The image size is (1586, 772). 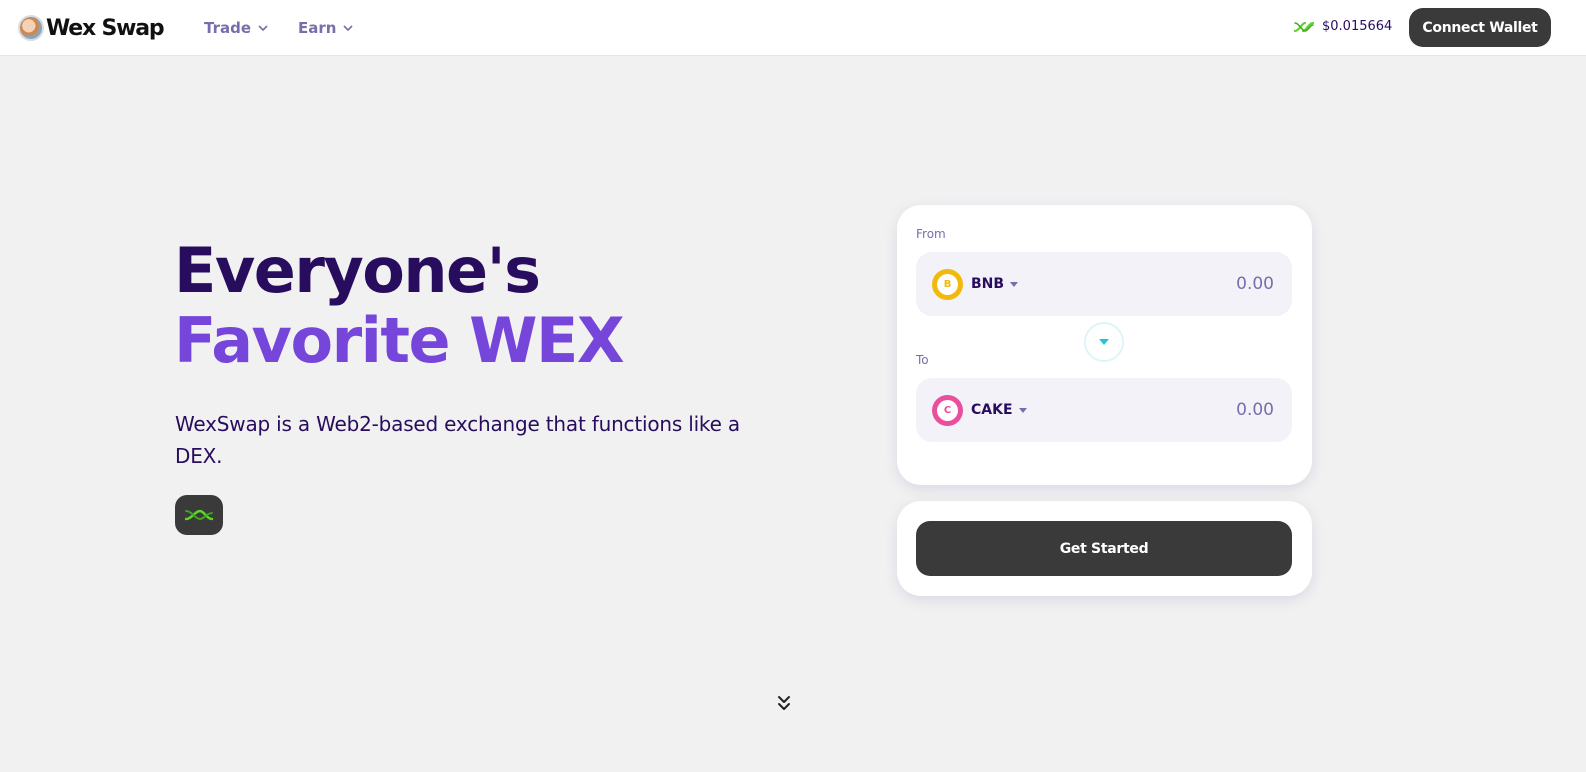 What do you see at coordinates (922, 360) in the screenshot?
I see `to-label: To` at bounding box center [922, 360].